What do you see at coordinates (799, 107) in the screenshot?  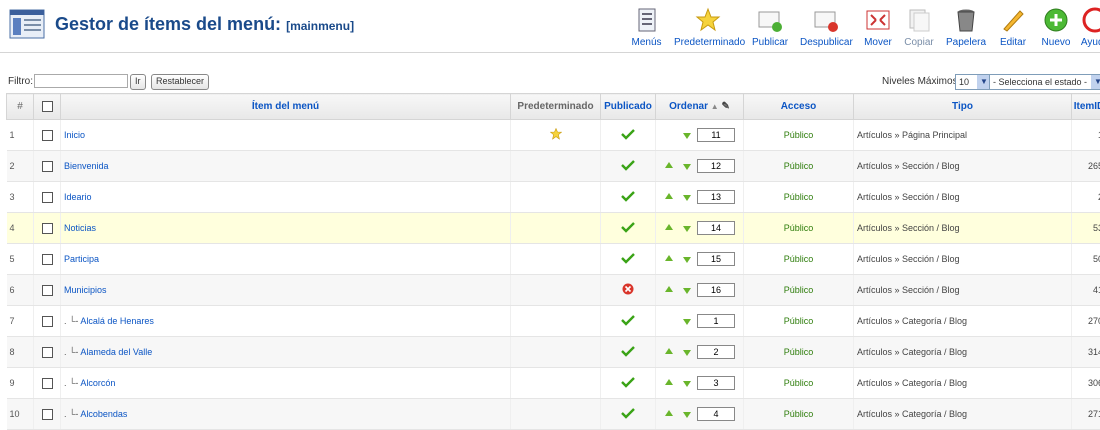 I see `col-access: Acceso` at bounding box center [799, 107].